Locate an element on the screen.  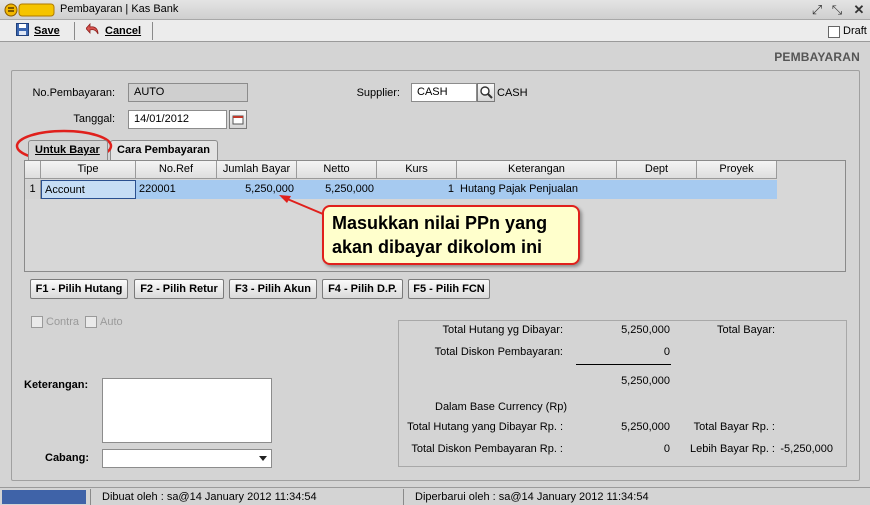
window-title: Pembayaran | Kas Bank is located at coordinates (119, 9).